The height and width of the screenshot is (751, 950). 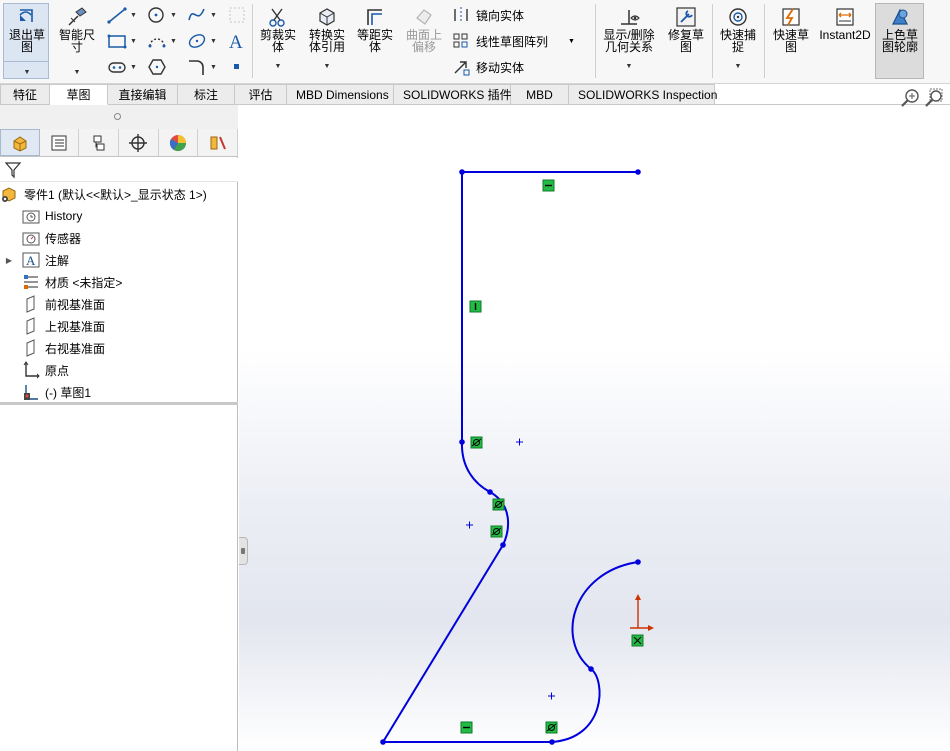 I want to click on sketch-semicircle-arc, so click(x=605, y=615).